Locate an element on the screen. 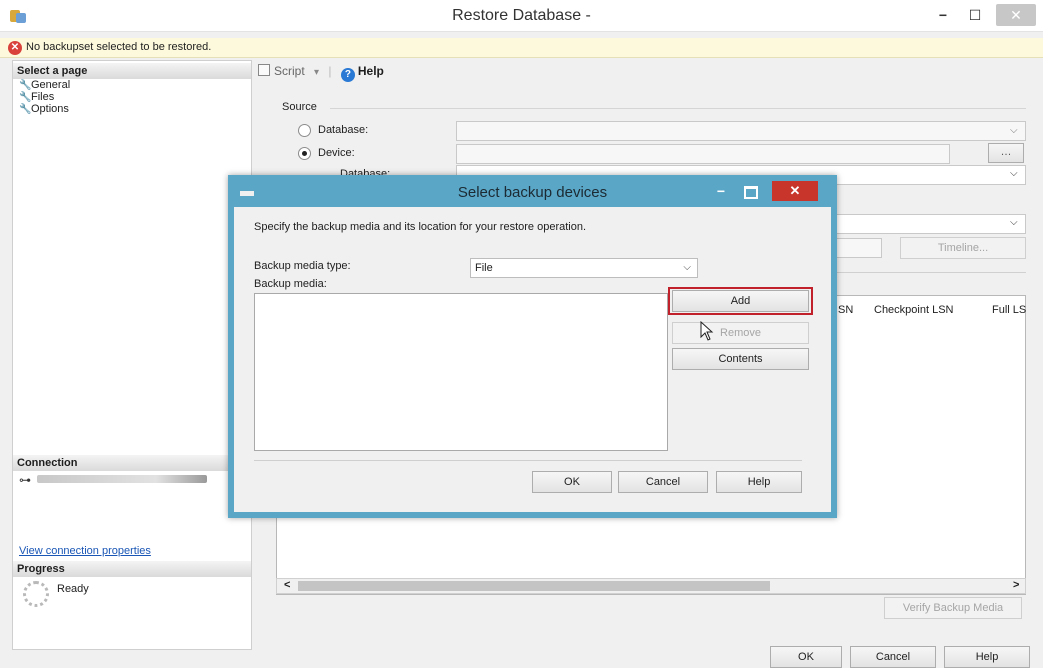  ok-button: OK is located at coordinates (806, 657).